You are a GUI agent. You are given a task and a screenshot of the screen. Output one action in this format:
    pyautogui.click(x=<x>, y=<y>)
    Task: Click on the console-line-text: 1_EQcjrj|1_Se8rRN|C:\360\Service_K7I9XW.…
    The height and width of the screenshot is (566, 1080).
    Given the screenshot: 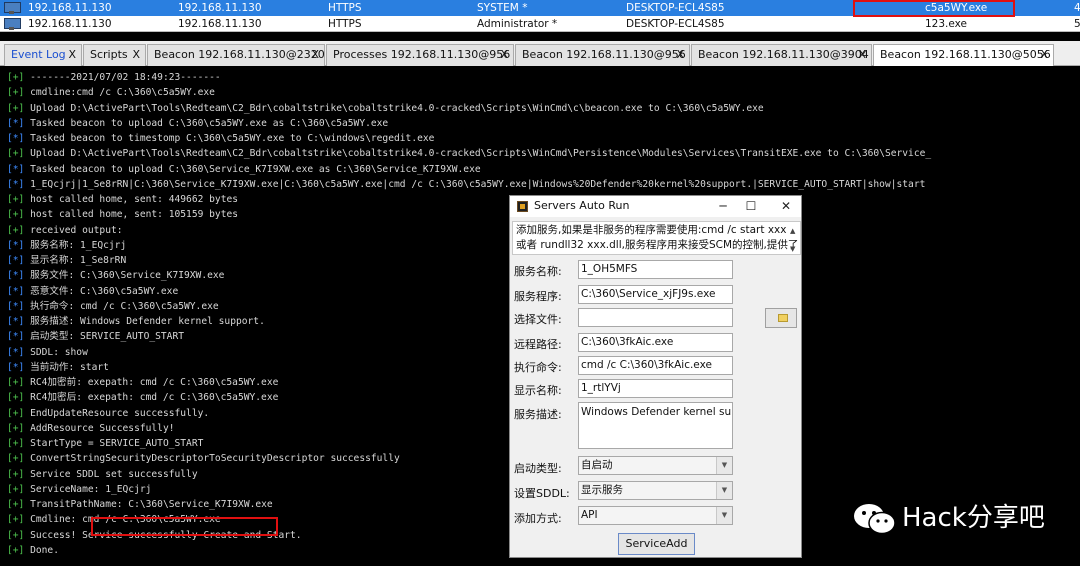 What is the action you would take?
    pyautogui.click(x=475, y=184)
    